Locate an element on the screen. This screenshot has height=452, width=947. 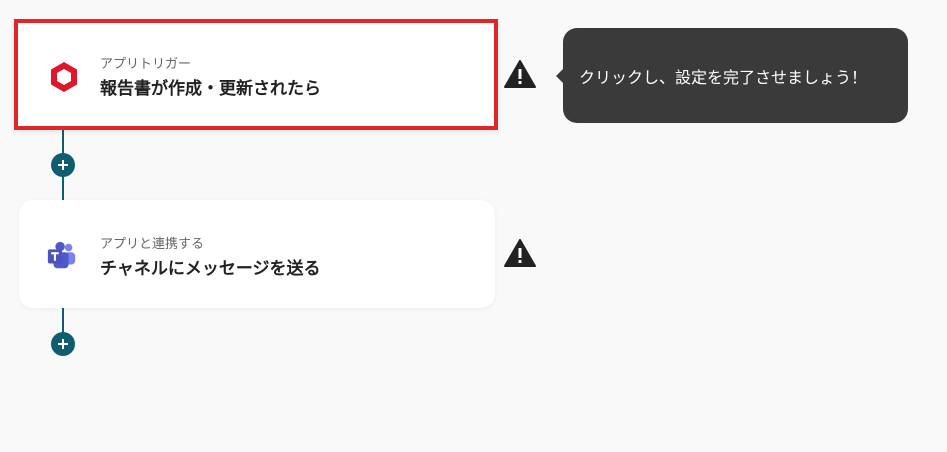
tooltip-text: クリックし、設定を完了させましょう！ is located at coordinates (723, 77).